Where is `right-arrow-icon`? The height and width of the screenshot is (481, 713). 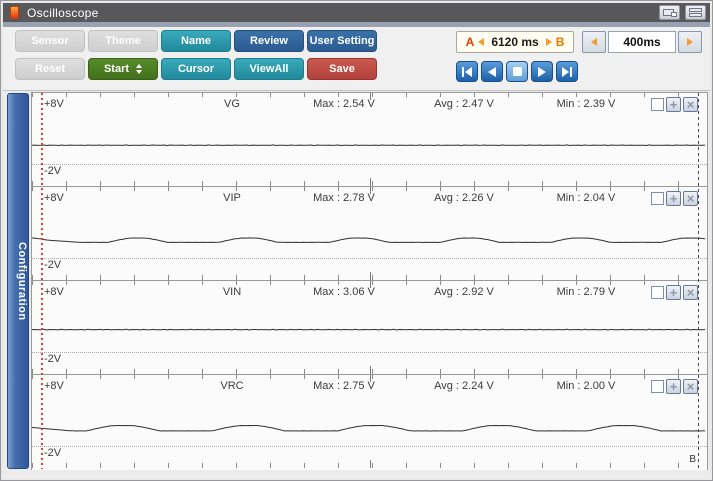
right-arrow-icon is located at coordinates (690, 42).